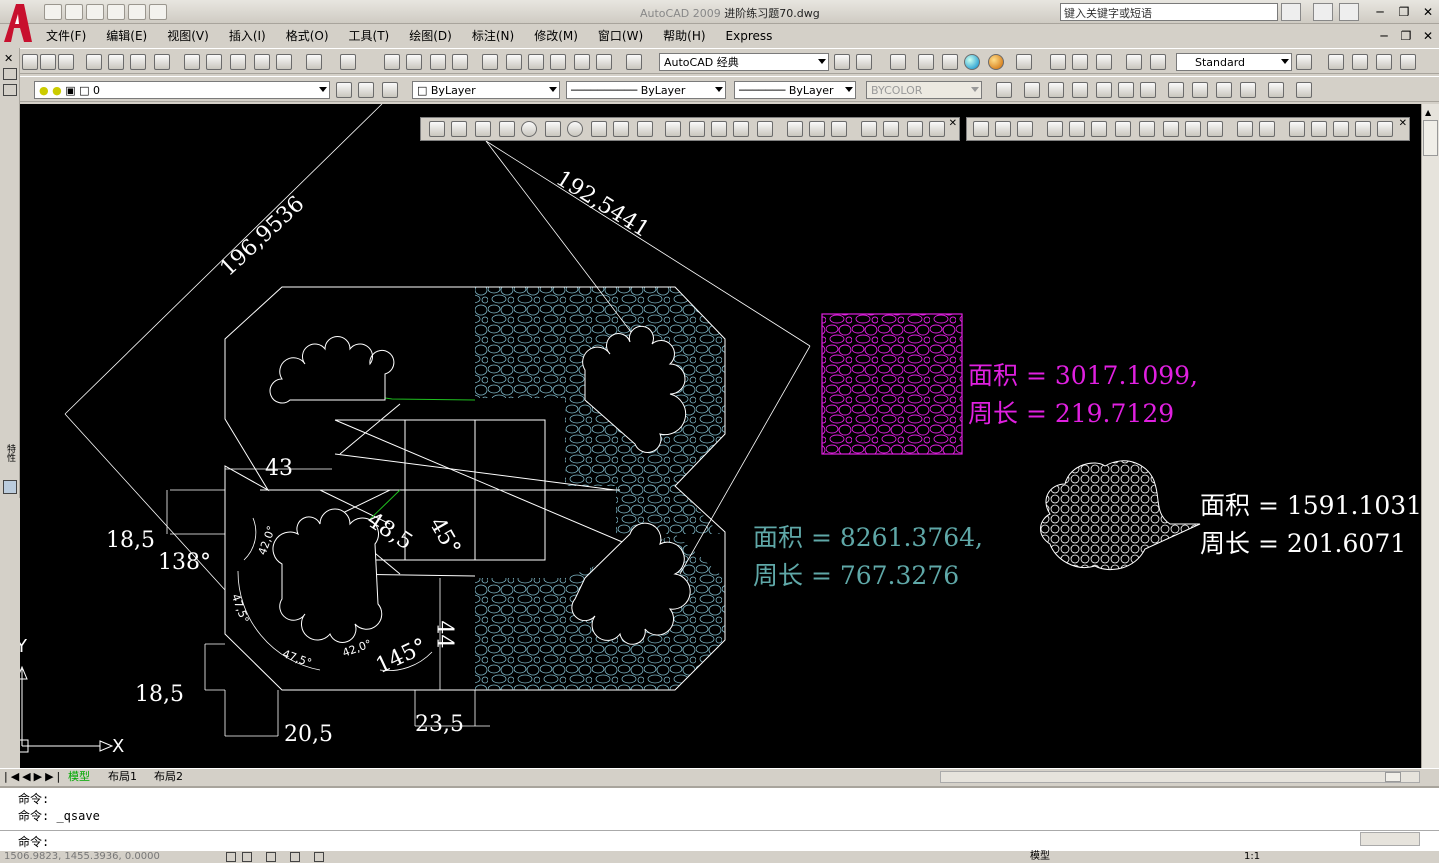 The height and width of the screenshot is (863, 1439). Describe the element at coordinates (1058, 62) in the screenshot. I see `arc-icon` at that location.